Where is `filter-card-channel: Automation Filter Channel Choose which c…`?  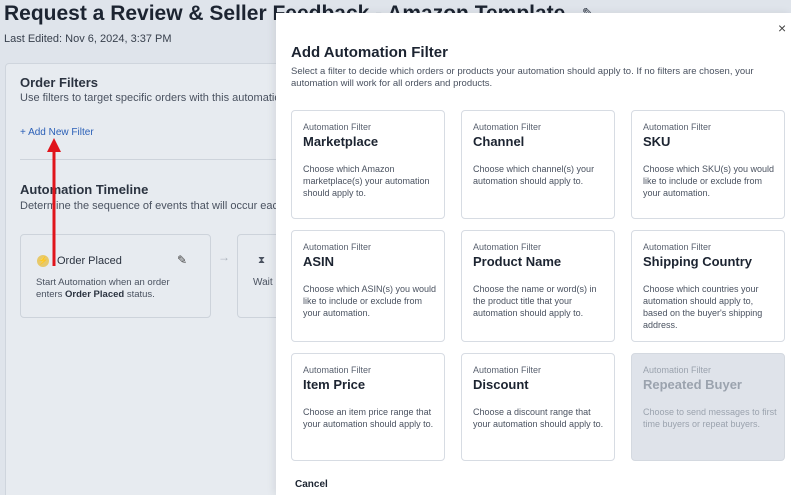 filter-card-channel: Automation Filter Channel Choose which c… is located at coordinates (538, 164).